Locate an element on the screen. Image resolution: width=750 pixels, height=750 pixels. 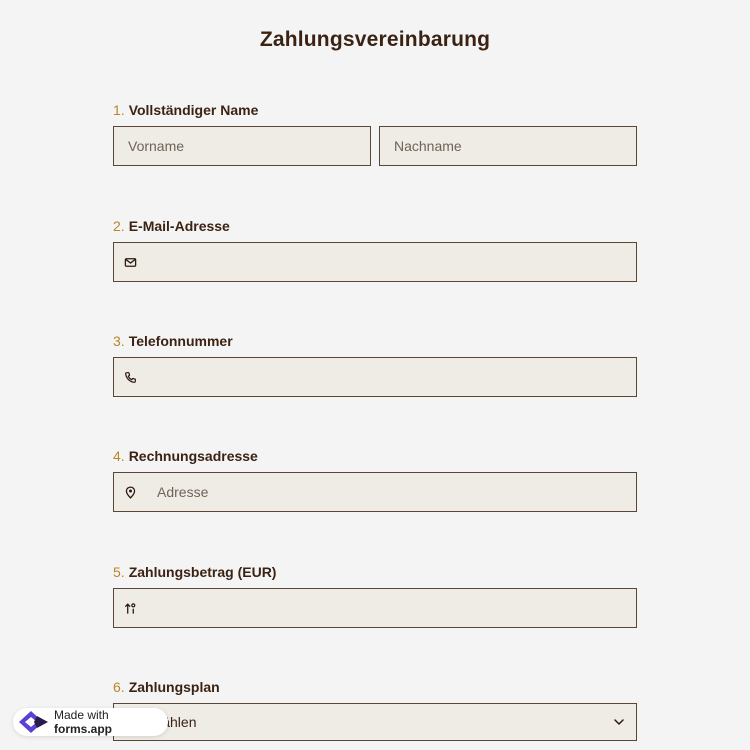
question-email: 2. E-Mail-Adresse is located at coordinates (375, 249).